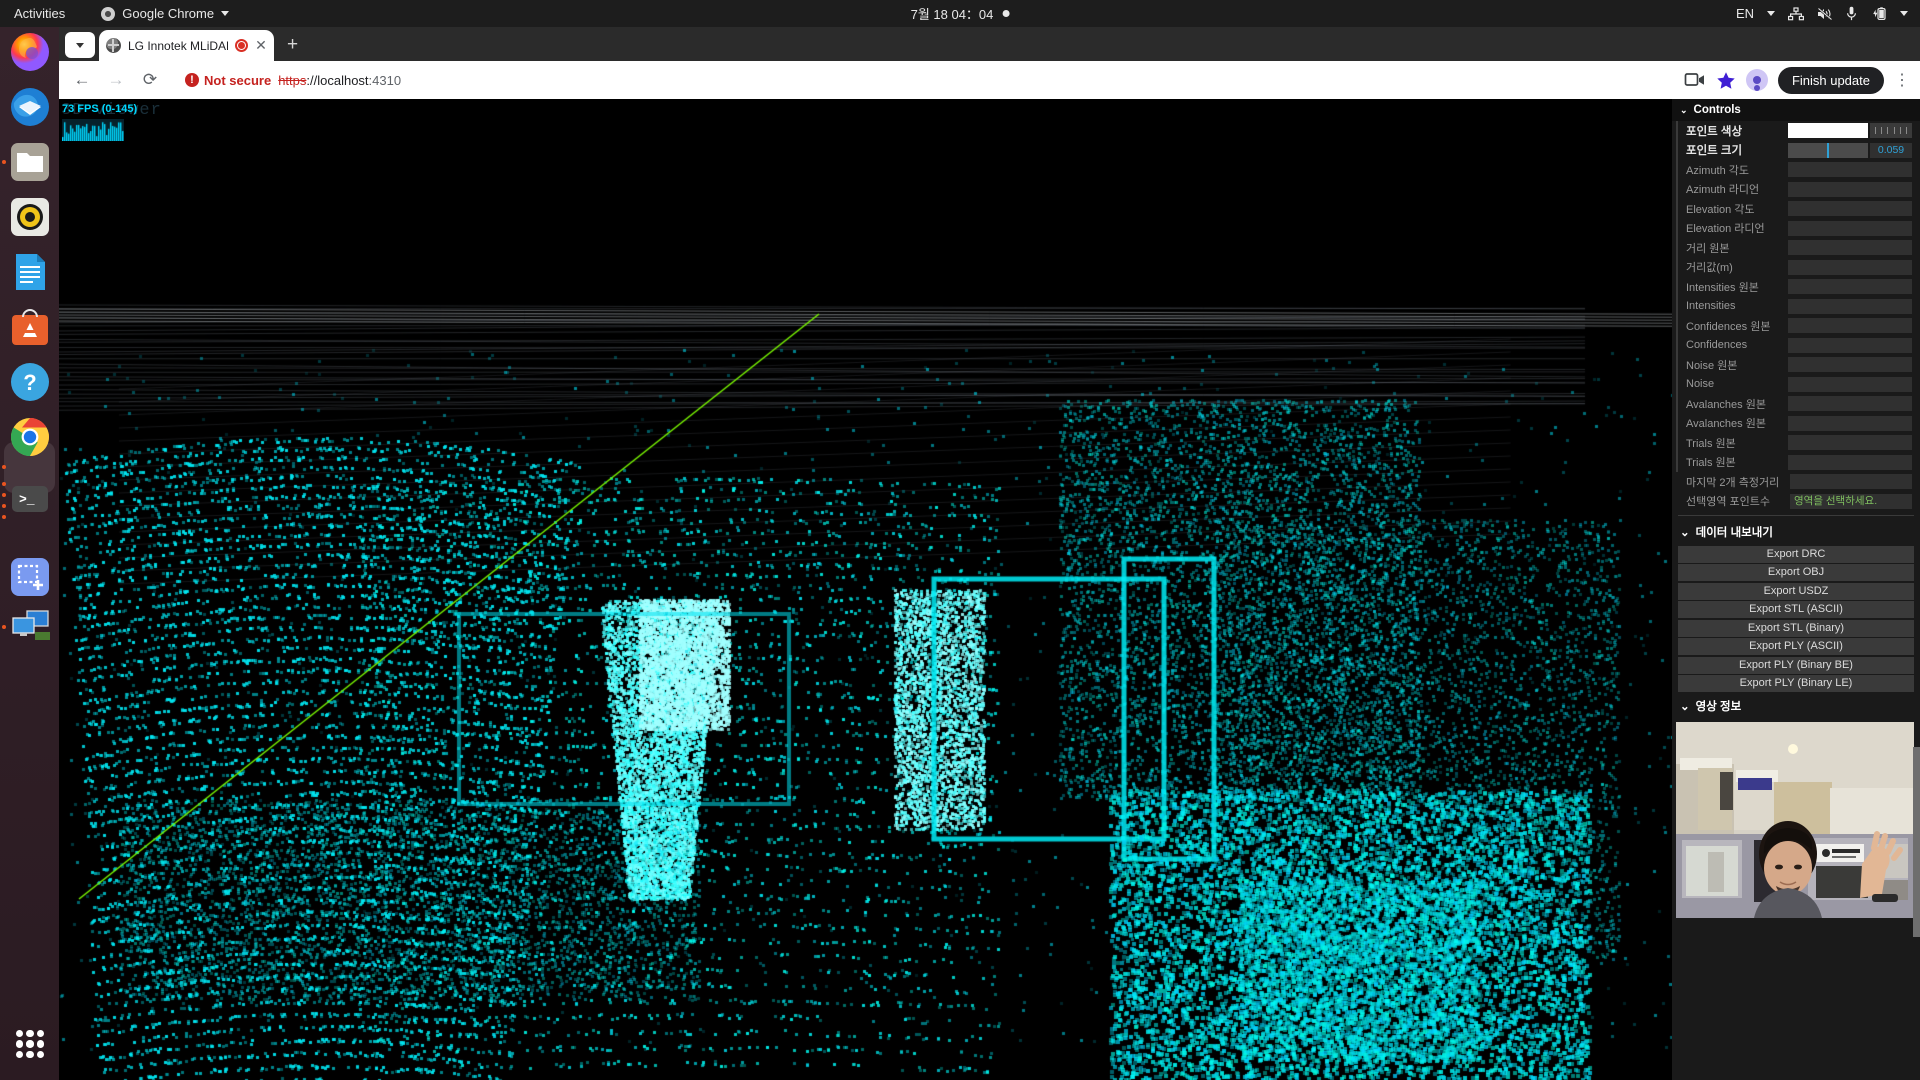 This screenshot has height=1080, width=1920. What do you see at coordinates (1796, 706) in the screenshot?
I see `video-section-header: ⌄ 영상 정보` at bounding box center [1796, 706].